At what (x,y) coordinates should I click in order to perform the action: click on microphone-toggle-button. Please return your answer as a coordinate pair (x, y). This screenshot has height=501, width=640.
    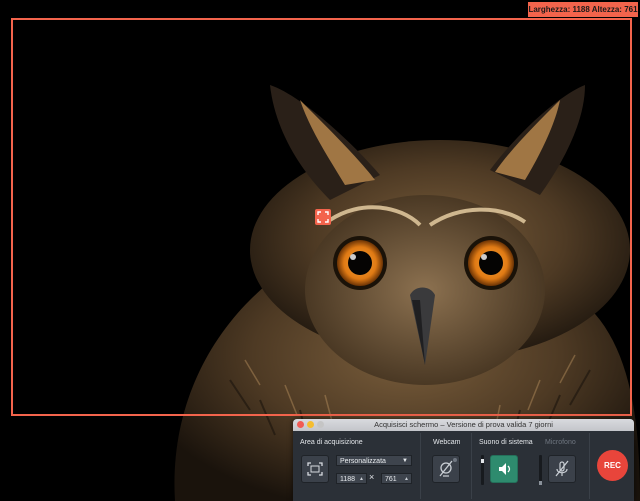
    Looking at the image, I should click on (562, 469).